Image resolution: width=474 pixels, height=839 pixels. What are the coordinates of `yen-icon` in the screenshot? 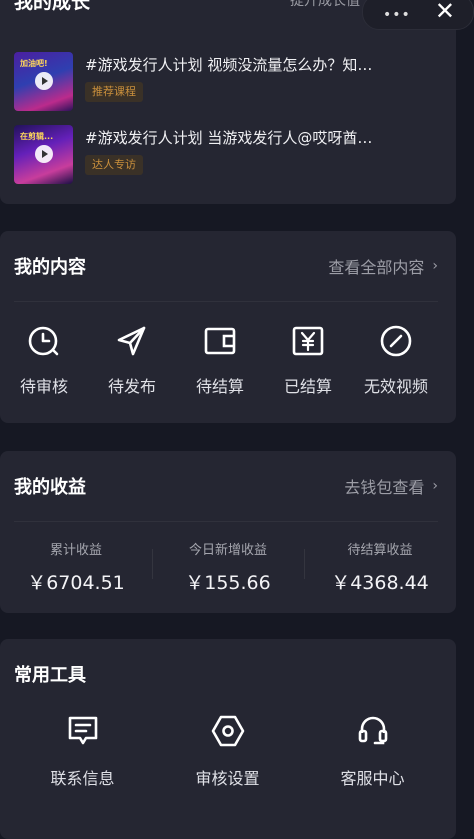 It's located at (308, 341).